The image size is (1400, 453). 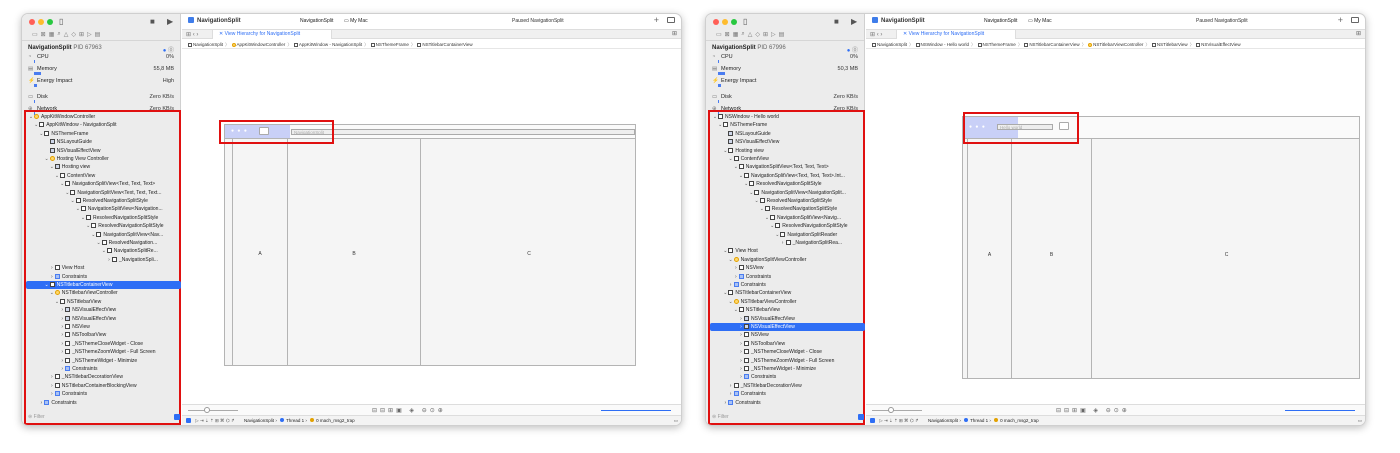 What do you see at coordinates (103, 125) in the screenshot?
I see `tree-row: ⌄ AppKitWindow - NavigationSplit` at bounding box center [103, 125].